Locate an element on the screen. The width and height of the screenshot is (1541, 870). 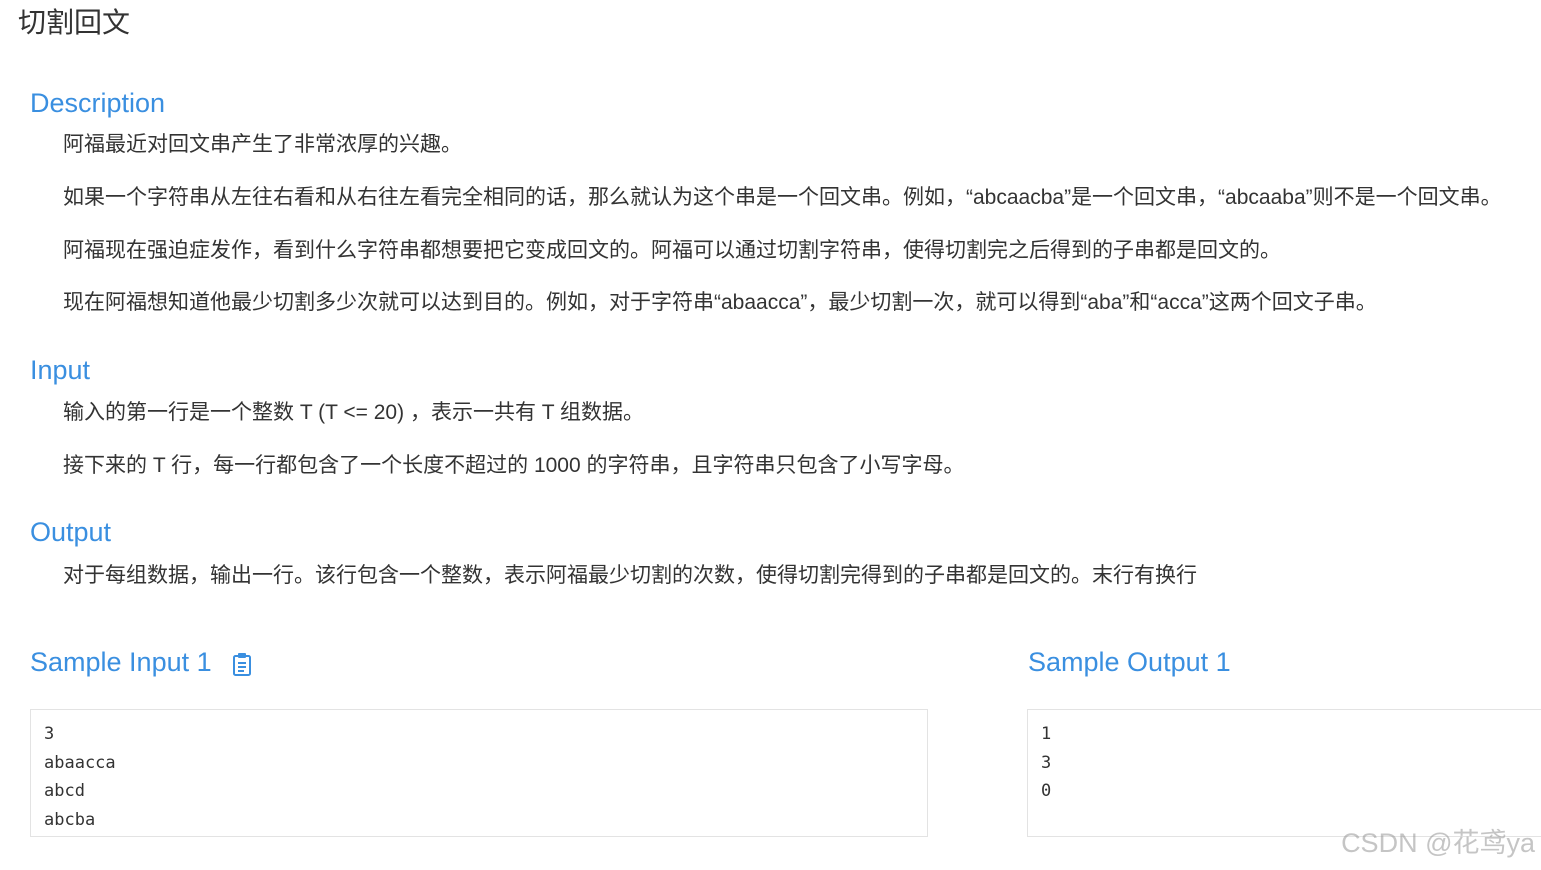
sample-input-line: abcd is located at coordinates (64, 791).